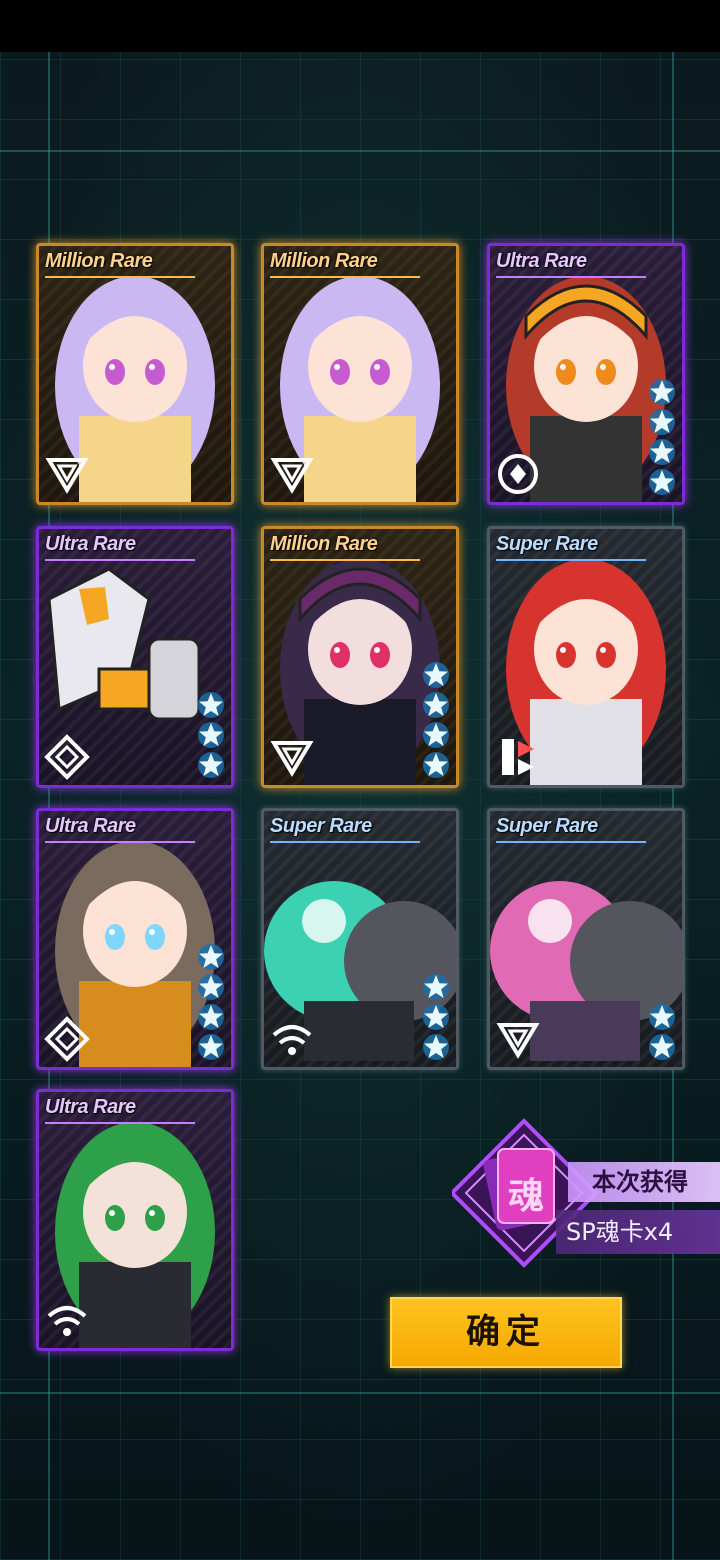 This screenshot has width=720, height=1560. I want to click on circle-emblem-icon, so click(518, 474).